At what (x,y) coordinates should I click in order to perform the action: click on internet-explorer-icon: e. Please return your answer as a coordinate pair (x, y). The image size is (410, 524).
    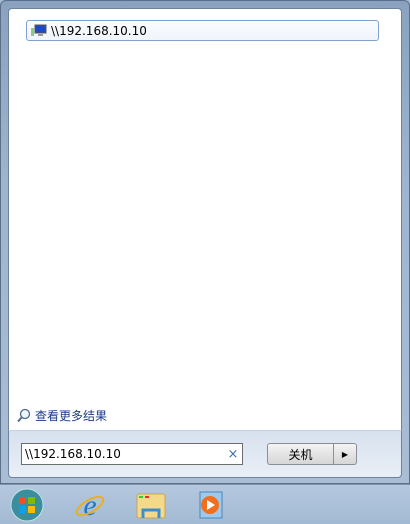
    Looking at the image, I should click on (90, 505).